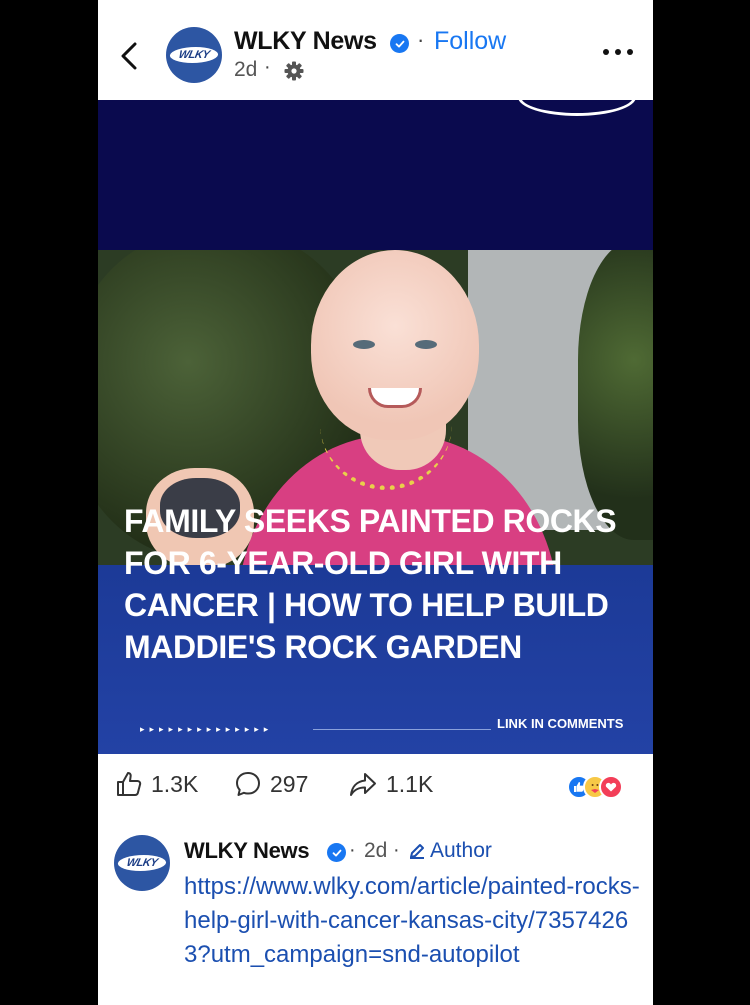 This screenshot has width=750, height=1005. I want to click on author-label: Author, so click(461, 850).